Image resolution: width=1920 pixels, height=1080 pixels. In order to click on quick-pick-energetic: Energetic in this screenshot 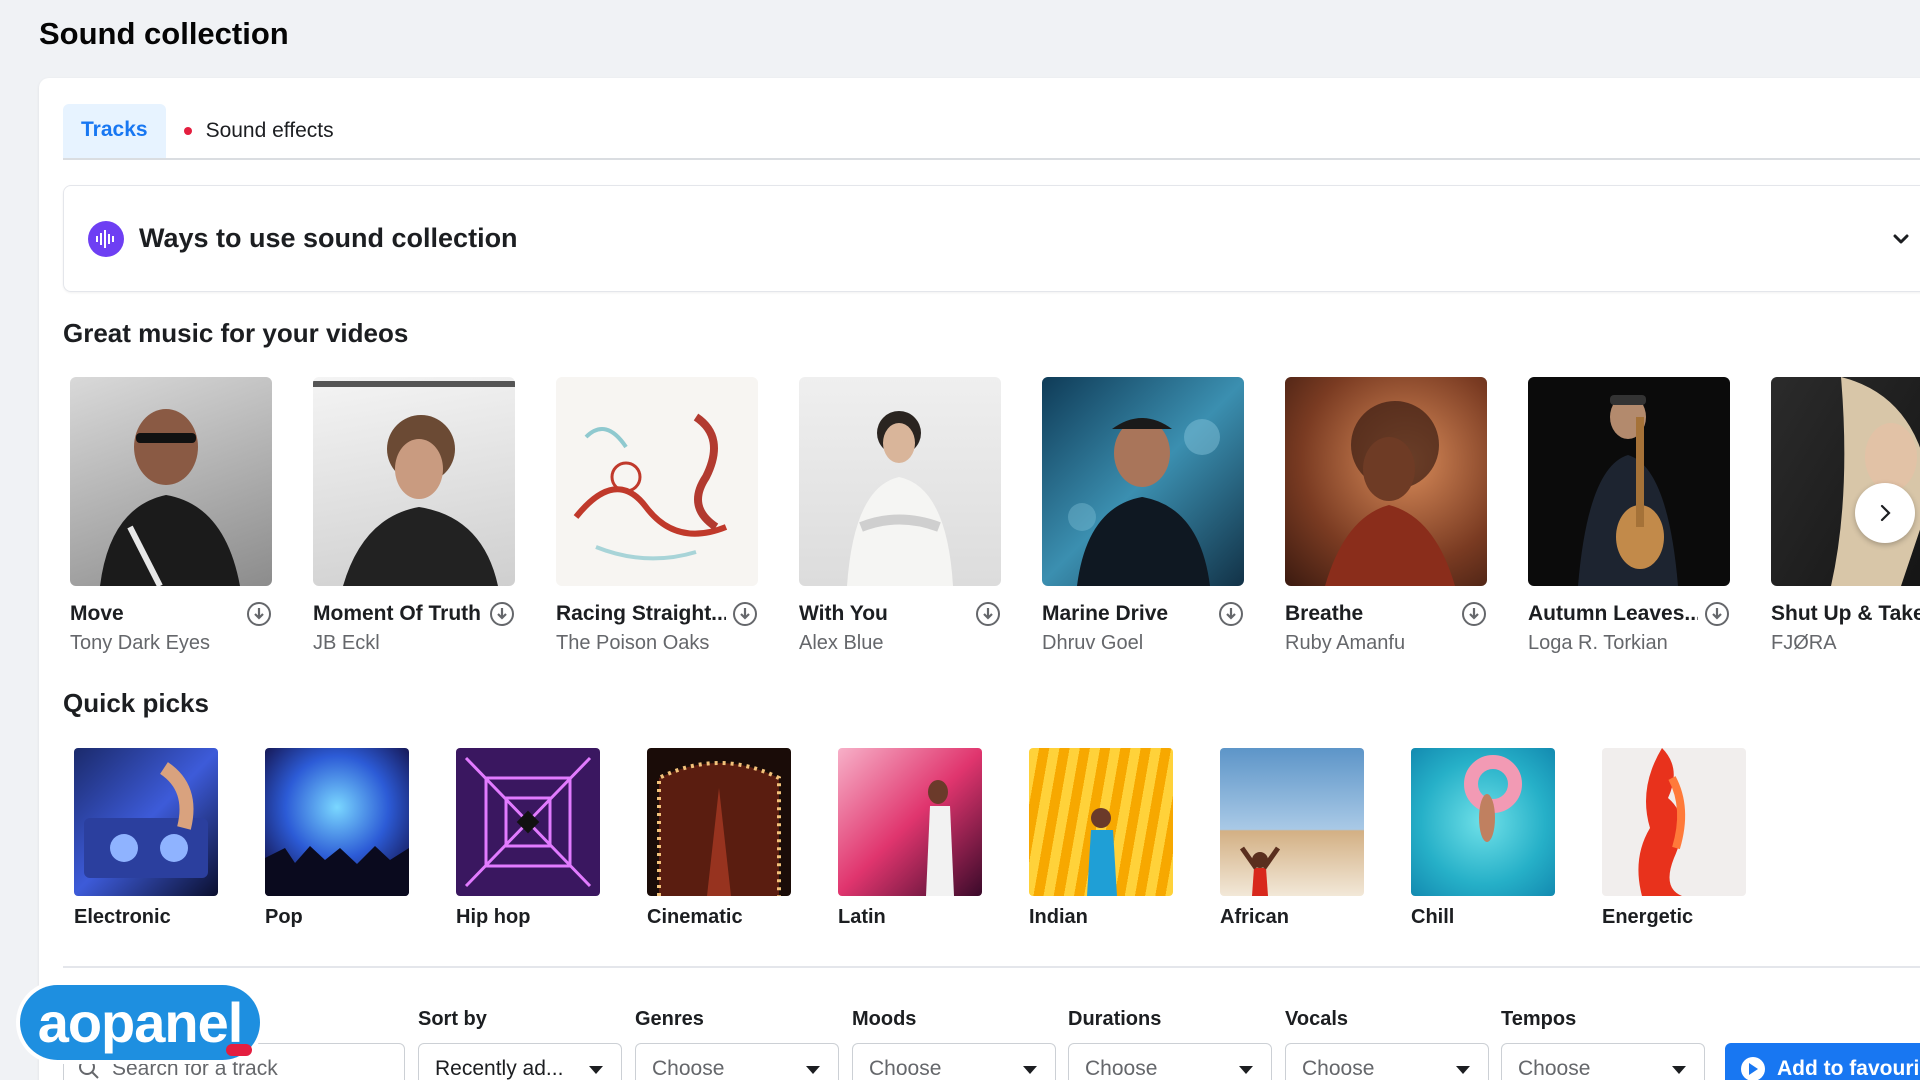, I will do `click(1674, 838)`.